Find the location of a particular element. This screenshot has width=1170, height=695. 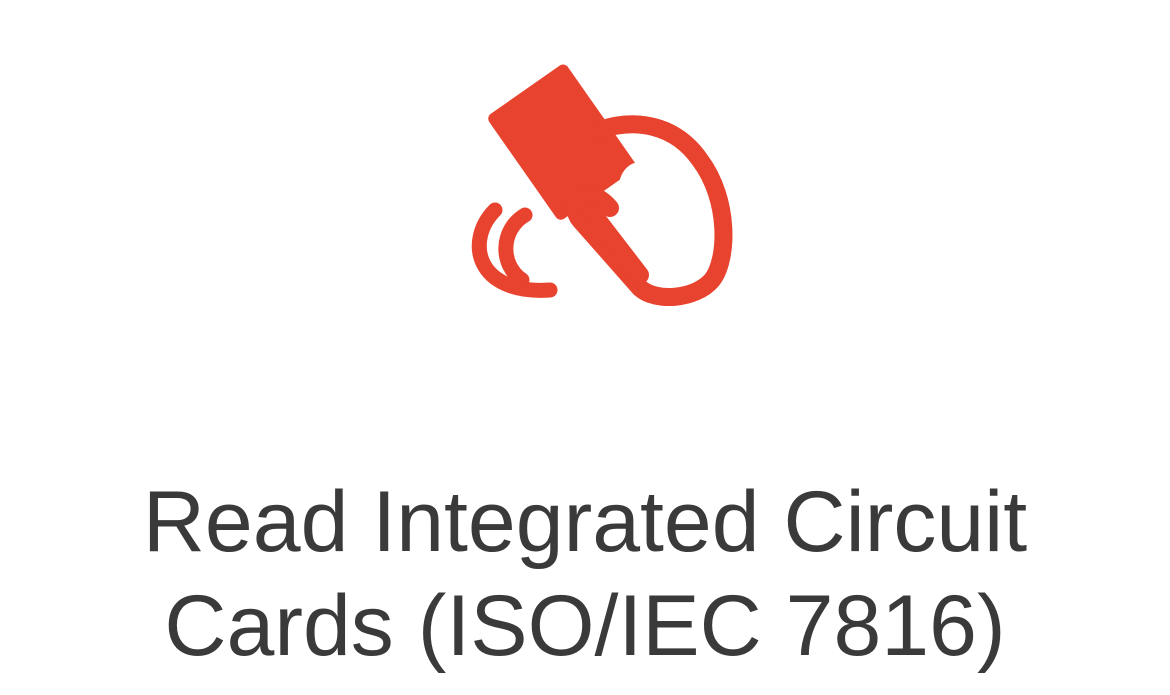

contactless-card-tap-icon is located at coordinates (600, 185).